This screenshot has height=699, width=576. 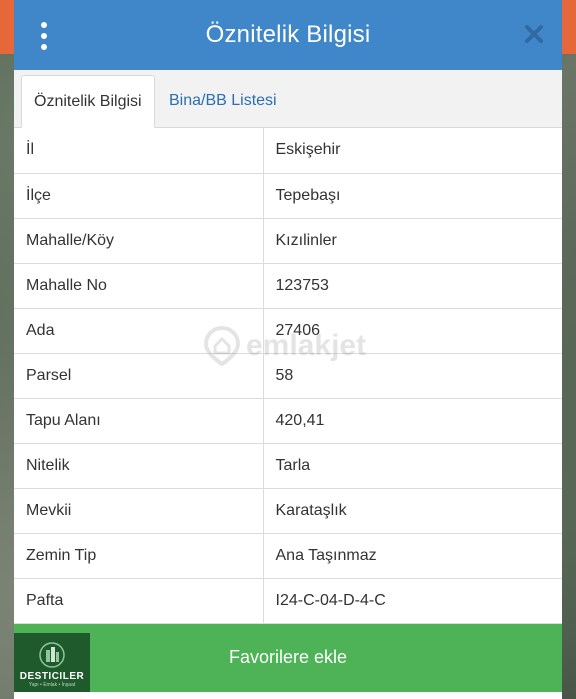 I want to click on table-row: Zemin Tip Ana Taşınmaz, so click(x=288, y=556).